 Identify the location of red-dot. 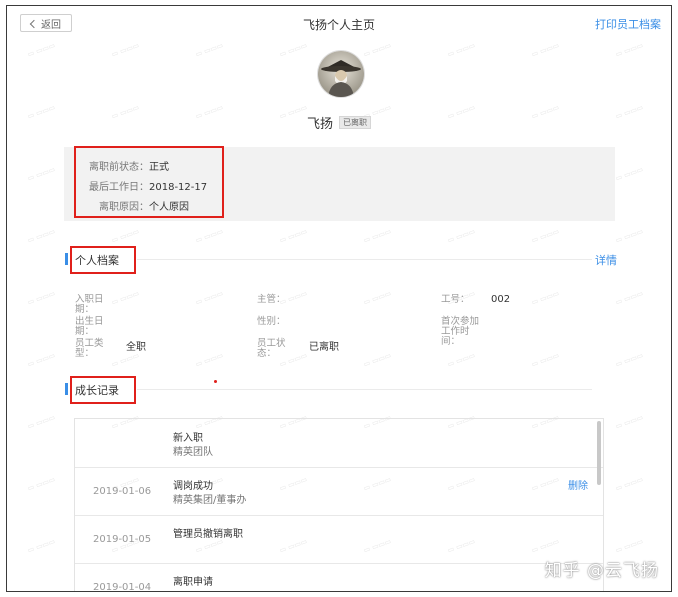
(215, 381).